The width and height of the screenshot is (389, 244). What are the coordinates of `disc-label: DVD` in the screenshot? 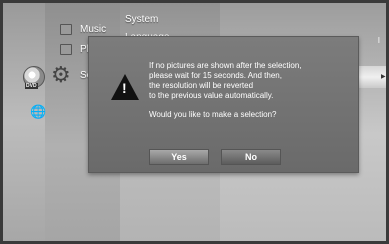 It's located at (31, 86).